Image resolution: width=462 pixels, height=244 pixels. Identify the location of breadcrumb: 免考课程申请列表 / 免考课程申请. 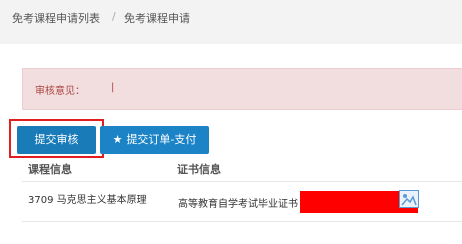
(231, 17).